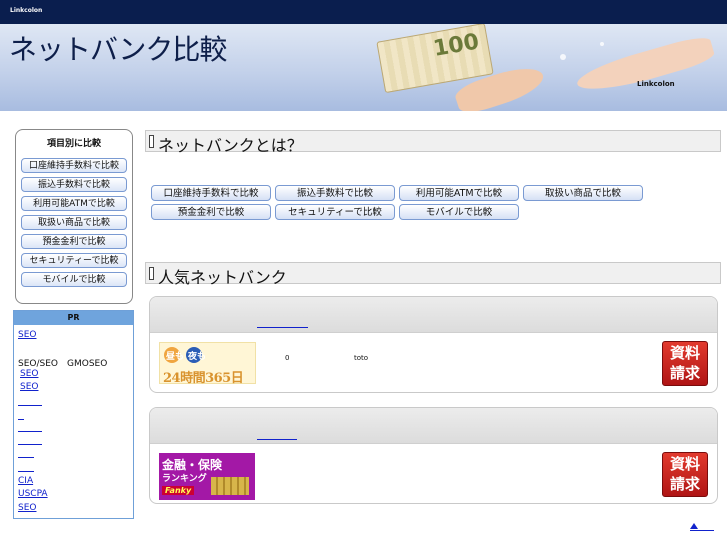  Describe the element at coordinates (361, 358) in the screenshot. I see `card-value: toto` at that location.